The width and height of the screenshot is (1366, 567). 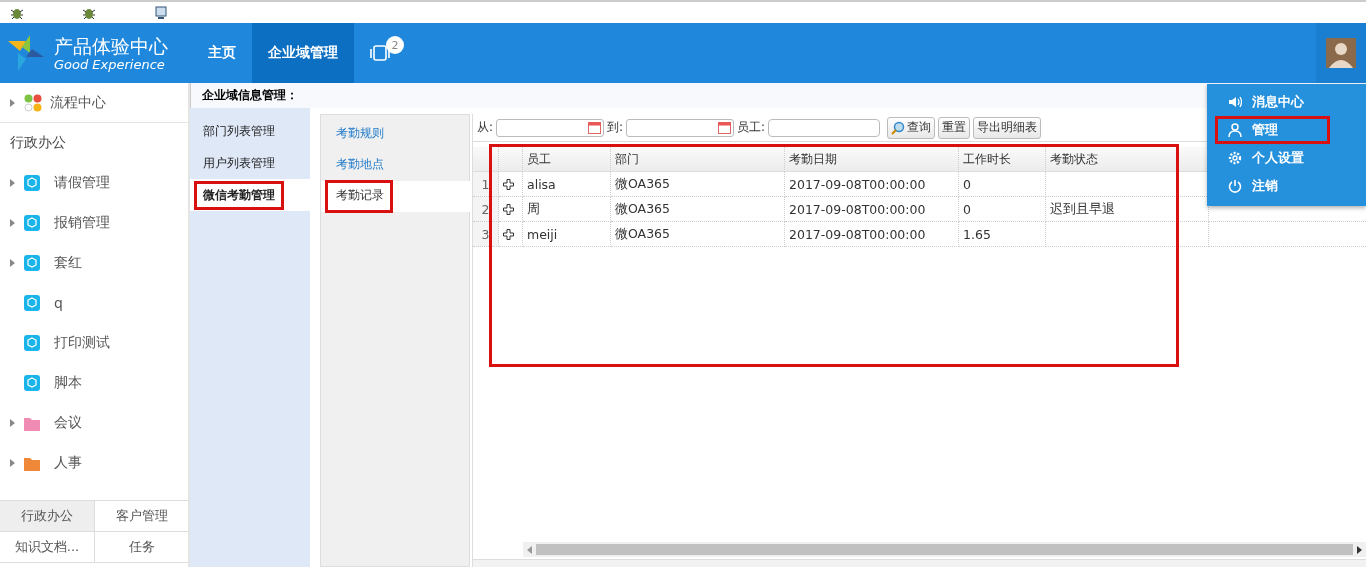 What do you see at coordinates (1341, 53) in the screenshot?
I see `avatar-icon` at bounding box center [1341, 53].